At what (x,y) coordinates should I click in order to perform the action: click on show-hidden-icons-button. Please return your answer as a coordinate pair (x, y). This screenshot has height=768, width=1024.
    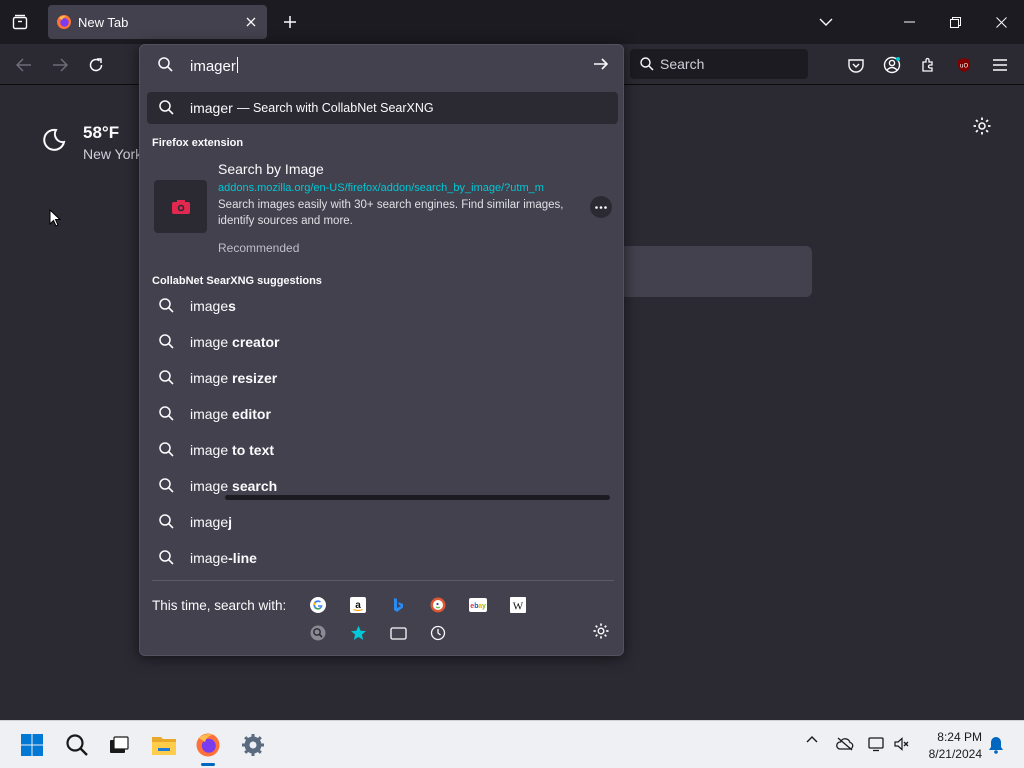
    Looking at the image, I should click on (812, 739).